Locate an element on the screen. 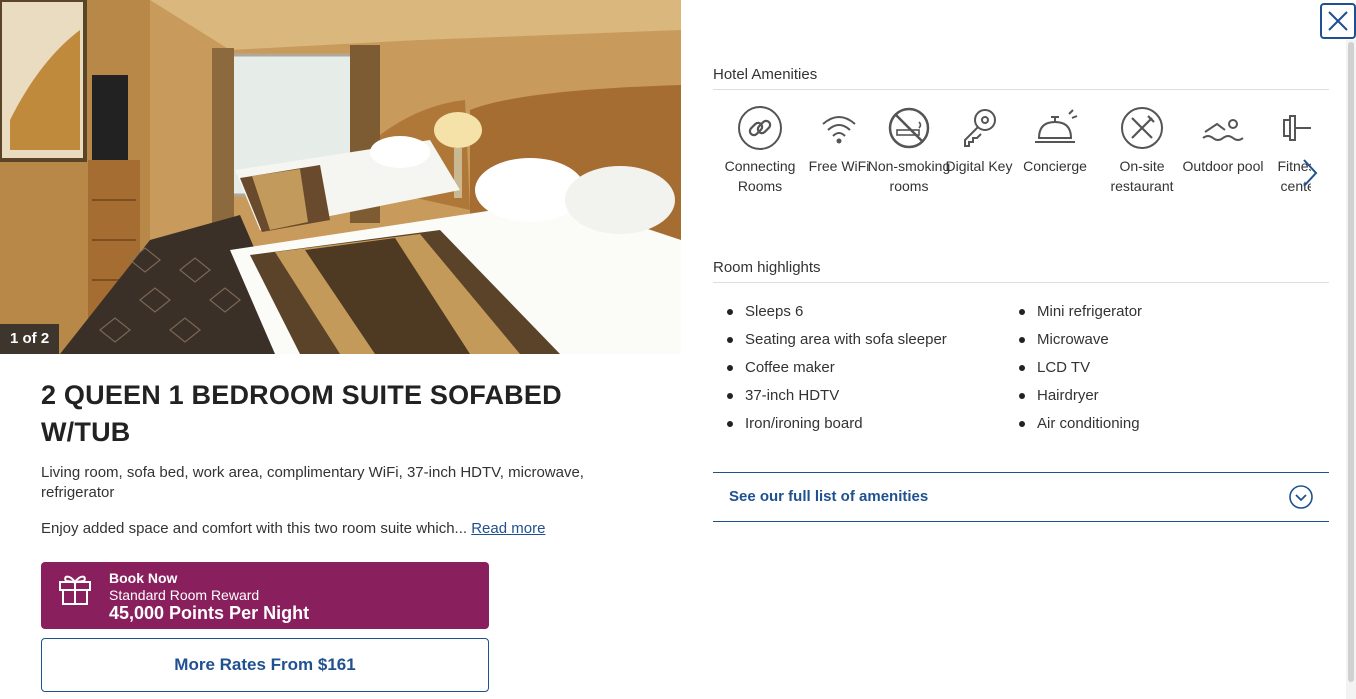  gallery-counter: 1 of 2 is located at coordinates (30, 339).